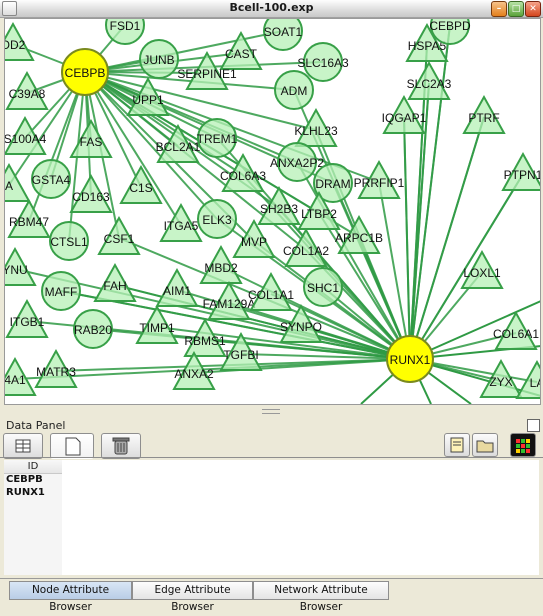 The width and height of the screenshot is (543, 616). I want to click on node-label: BCL2A1, so click(178, 147).